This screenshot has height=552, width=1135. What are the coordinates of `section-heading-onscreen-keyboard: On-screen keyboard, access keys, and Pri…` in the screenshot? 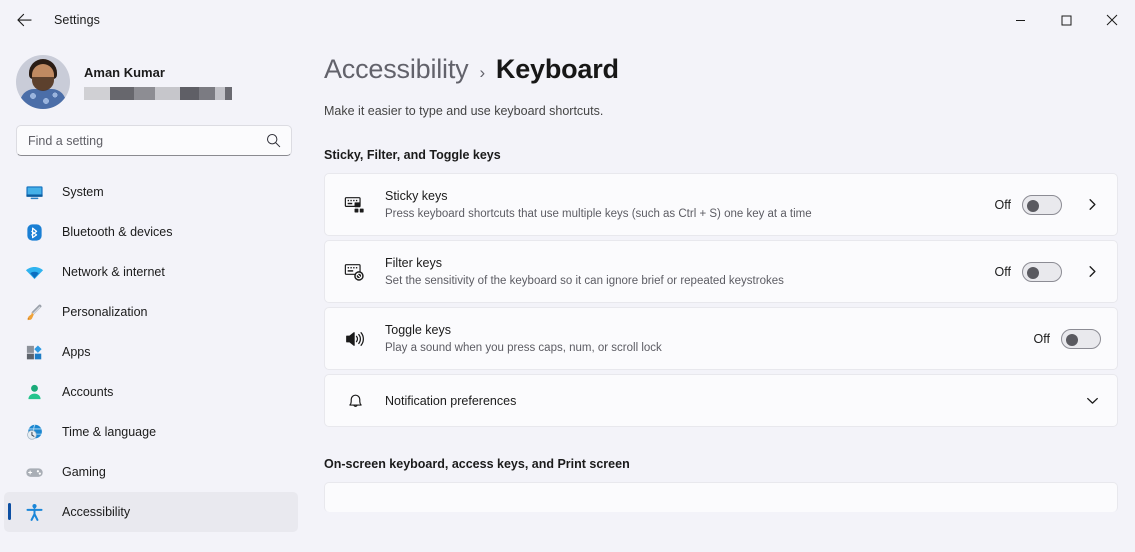 It's located at (477, 464).